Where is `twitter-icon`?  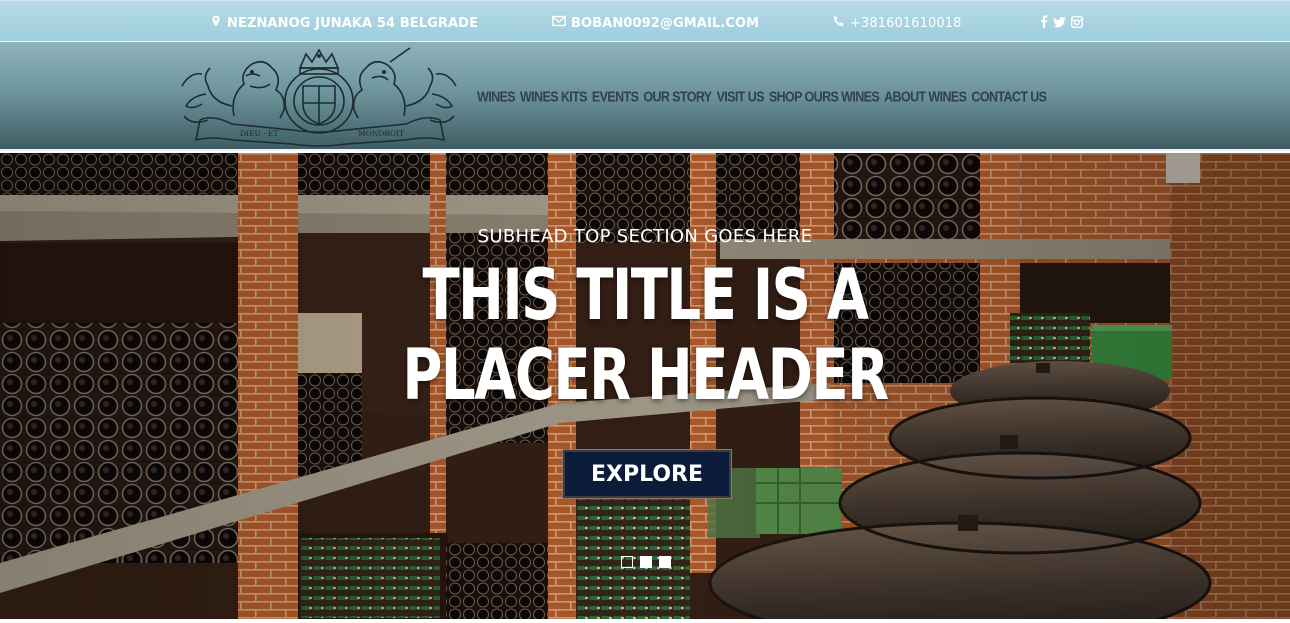
twitter-icon is located at coordinates (1059, 24).